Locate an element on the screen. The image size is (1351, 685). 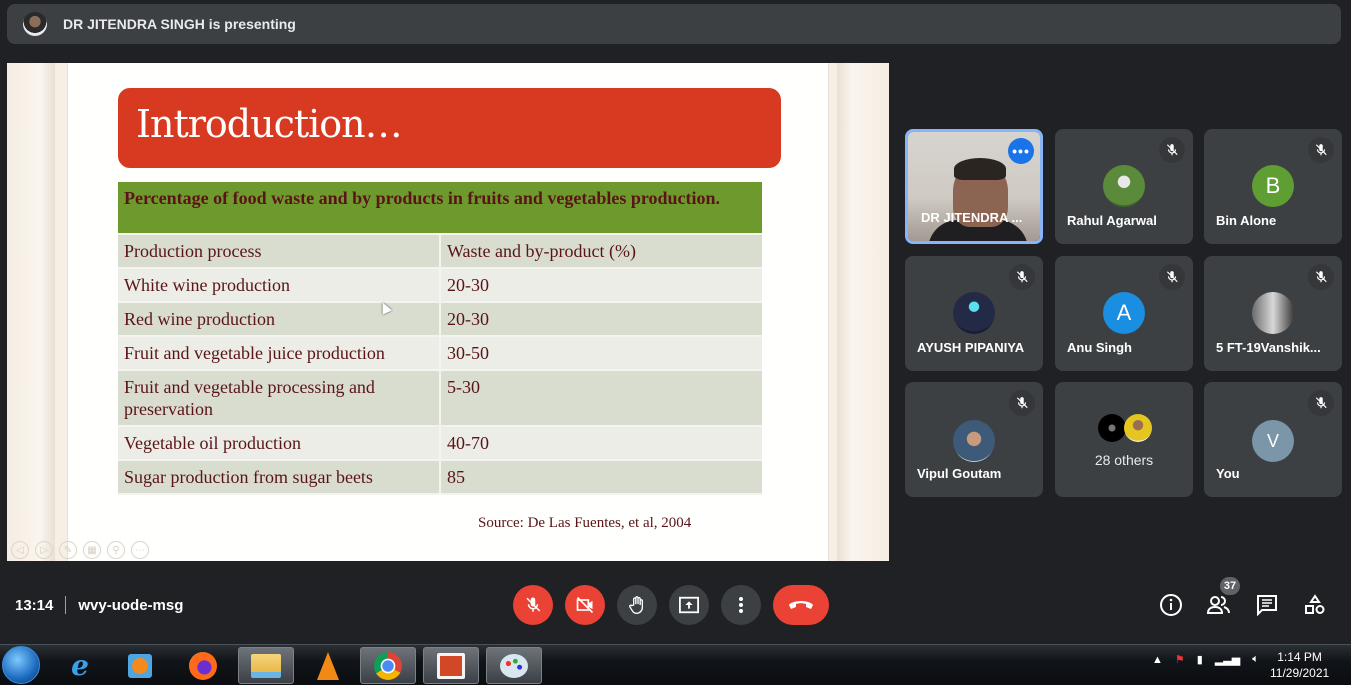
taskbar-firefox is located at coordinates (203, 665).